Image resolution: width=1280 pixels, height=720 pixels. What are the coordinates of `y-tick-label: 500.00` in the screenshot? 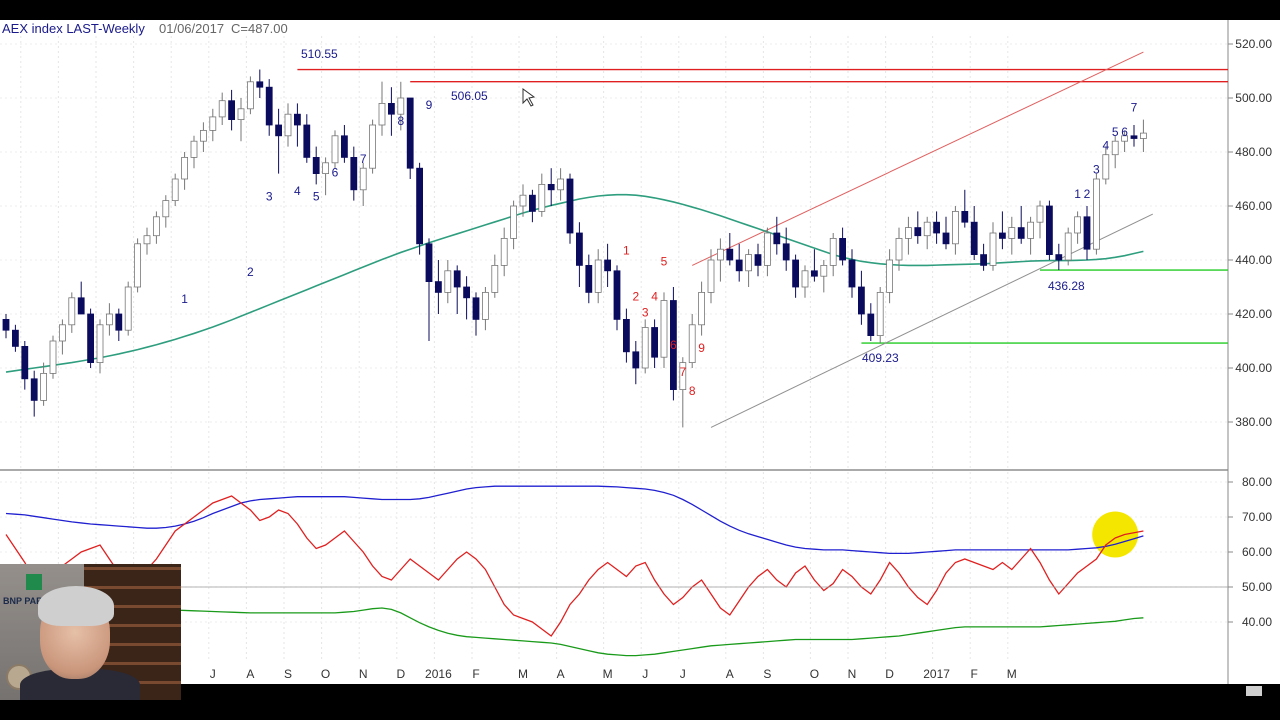 It's located at (1253, 98).